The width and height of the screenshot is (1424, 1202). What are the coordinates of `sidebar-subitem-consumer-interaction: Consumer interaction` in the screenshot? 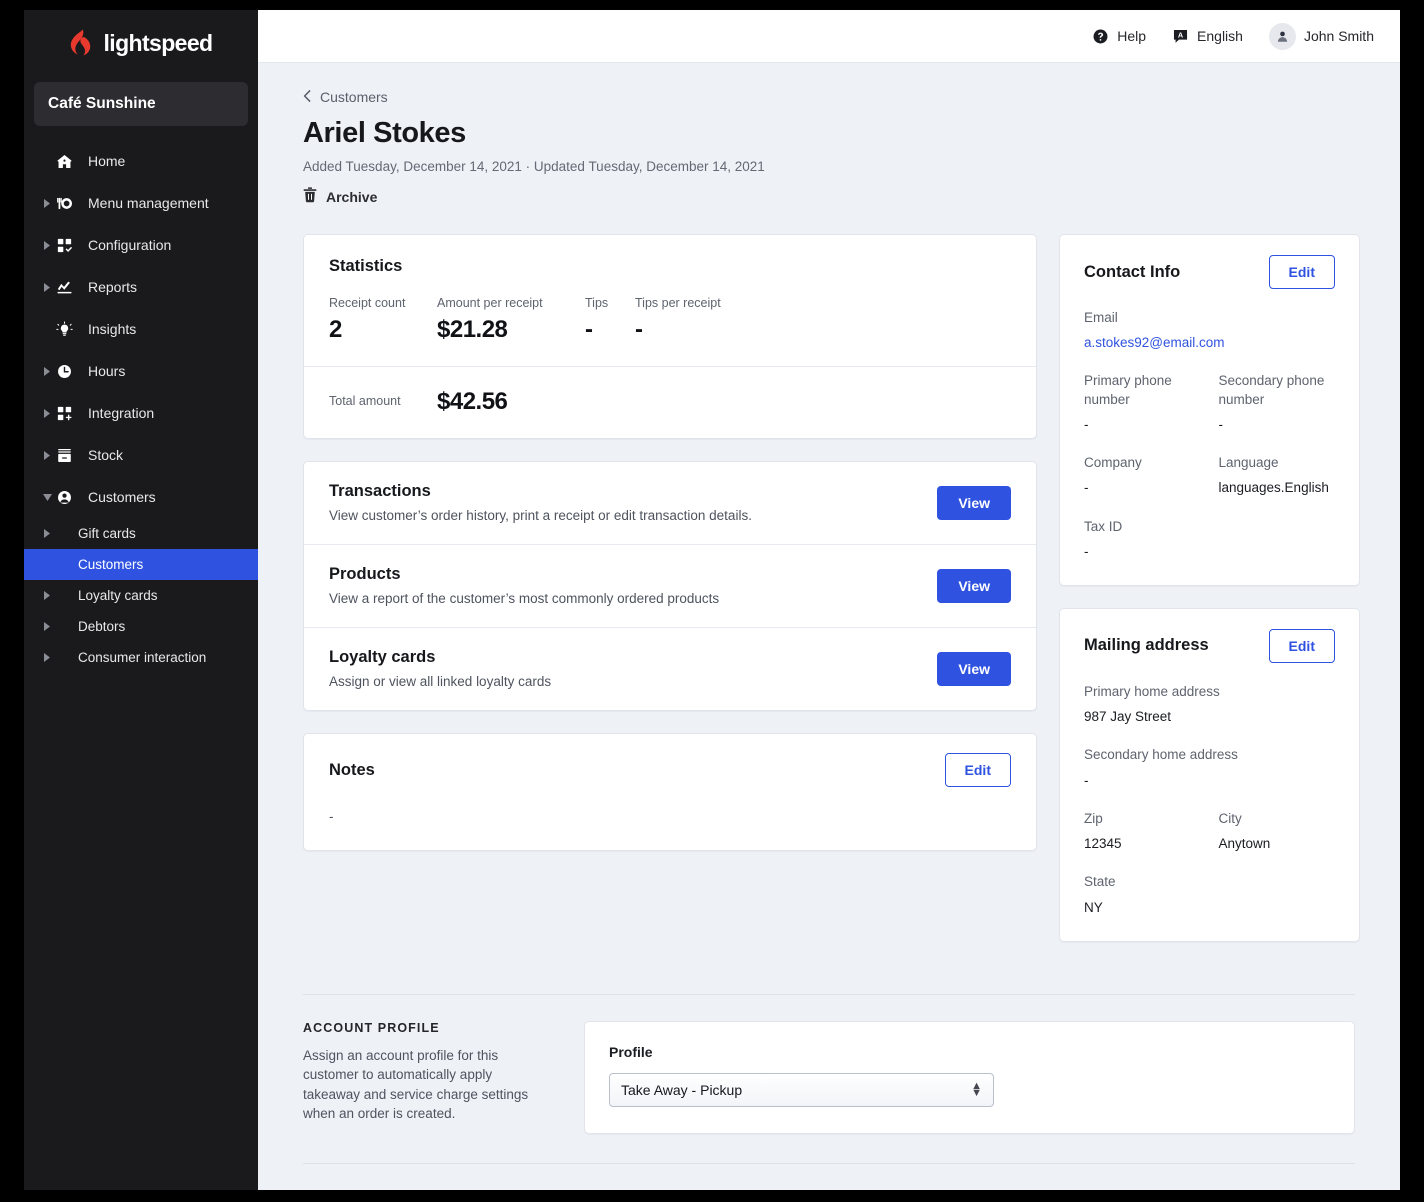 It's located at (141, 657).